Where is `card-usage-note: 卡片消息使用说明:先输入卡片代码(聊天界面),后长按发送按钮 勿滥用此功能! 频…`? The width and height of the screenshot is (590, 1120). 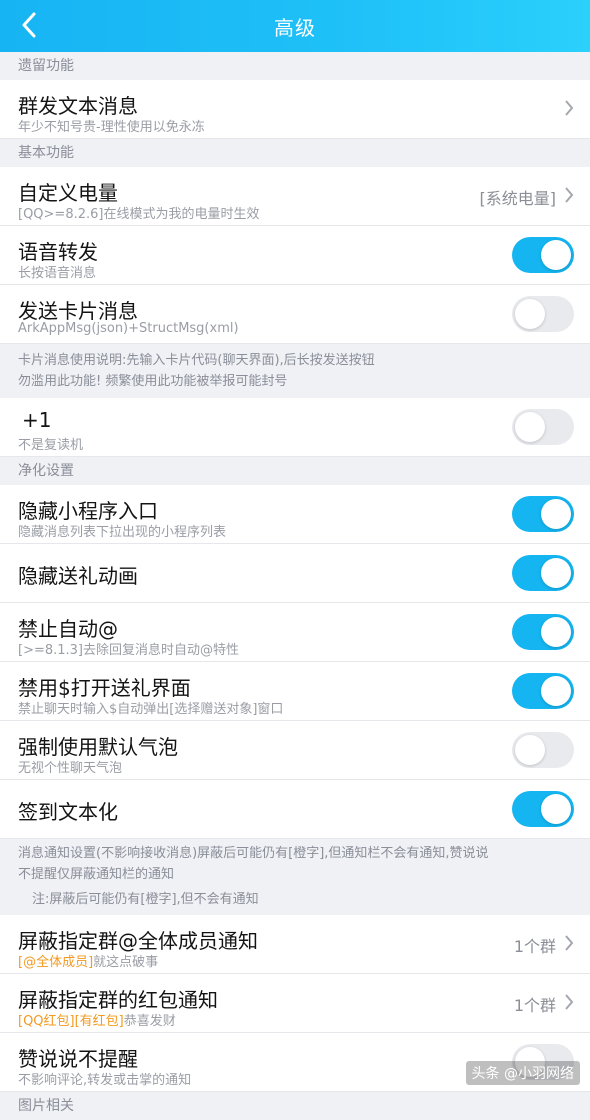 card-usage-note: 卡片消息使用说明:先输入卡片代码(聊天界面),后长按发送按钮 勿滥用此功能! 频… is located at coordinates (295, 371).